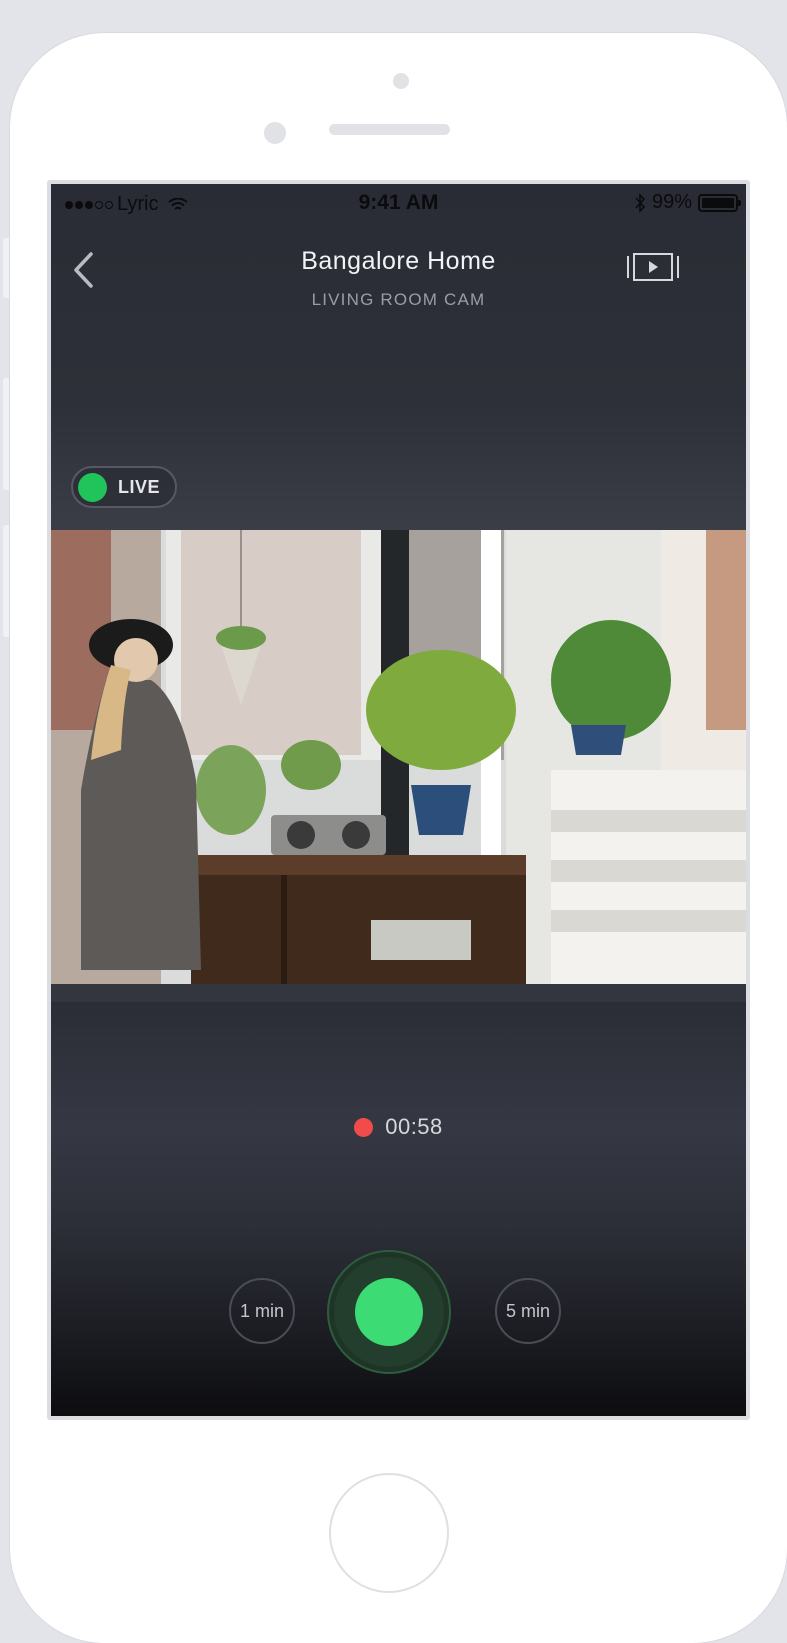 The height and width of the screenshot is (1643, 787). What do you see at coordinates (389, 129) in the screenshot?
I see `earpiece-speaker` at bounding box center [389, 129].